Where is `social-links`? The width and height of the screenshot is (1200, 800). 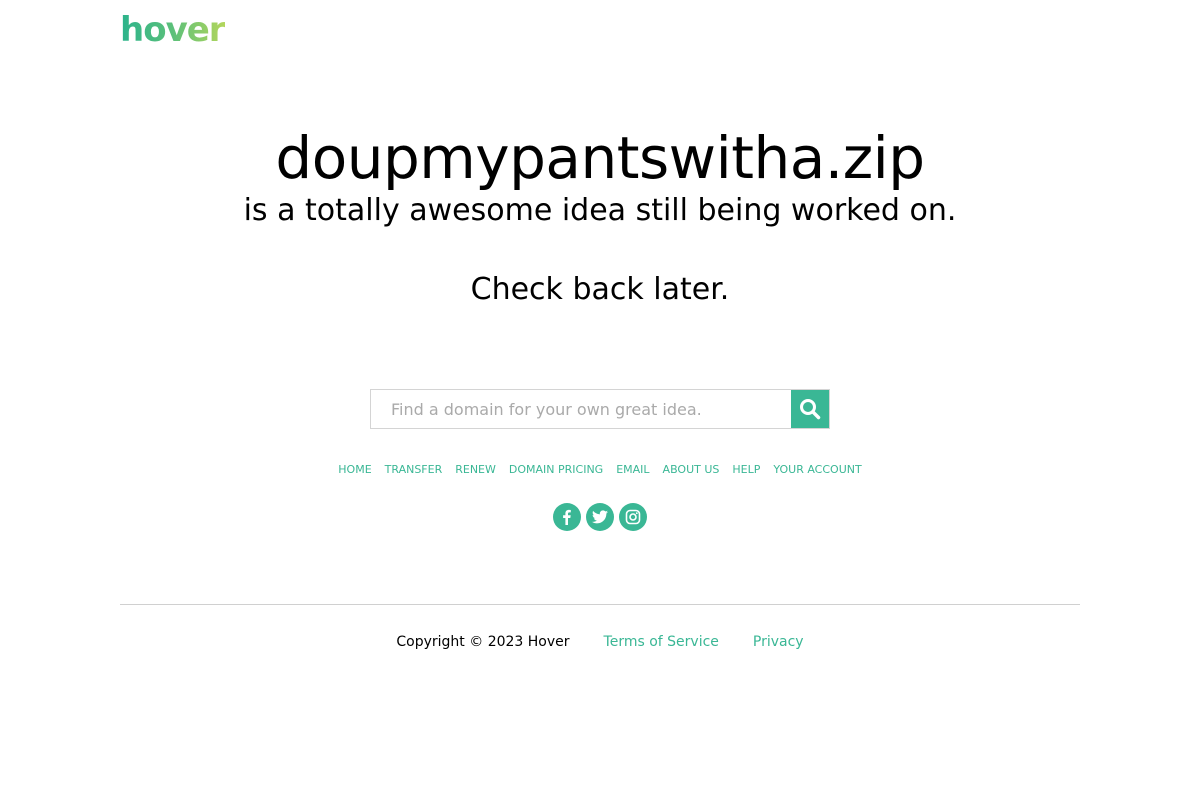
social-links is located at coordinates (600, 517).